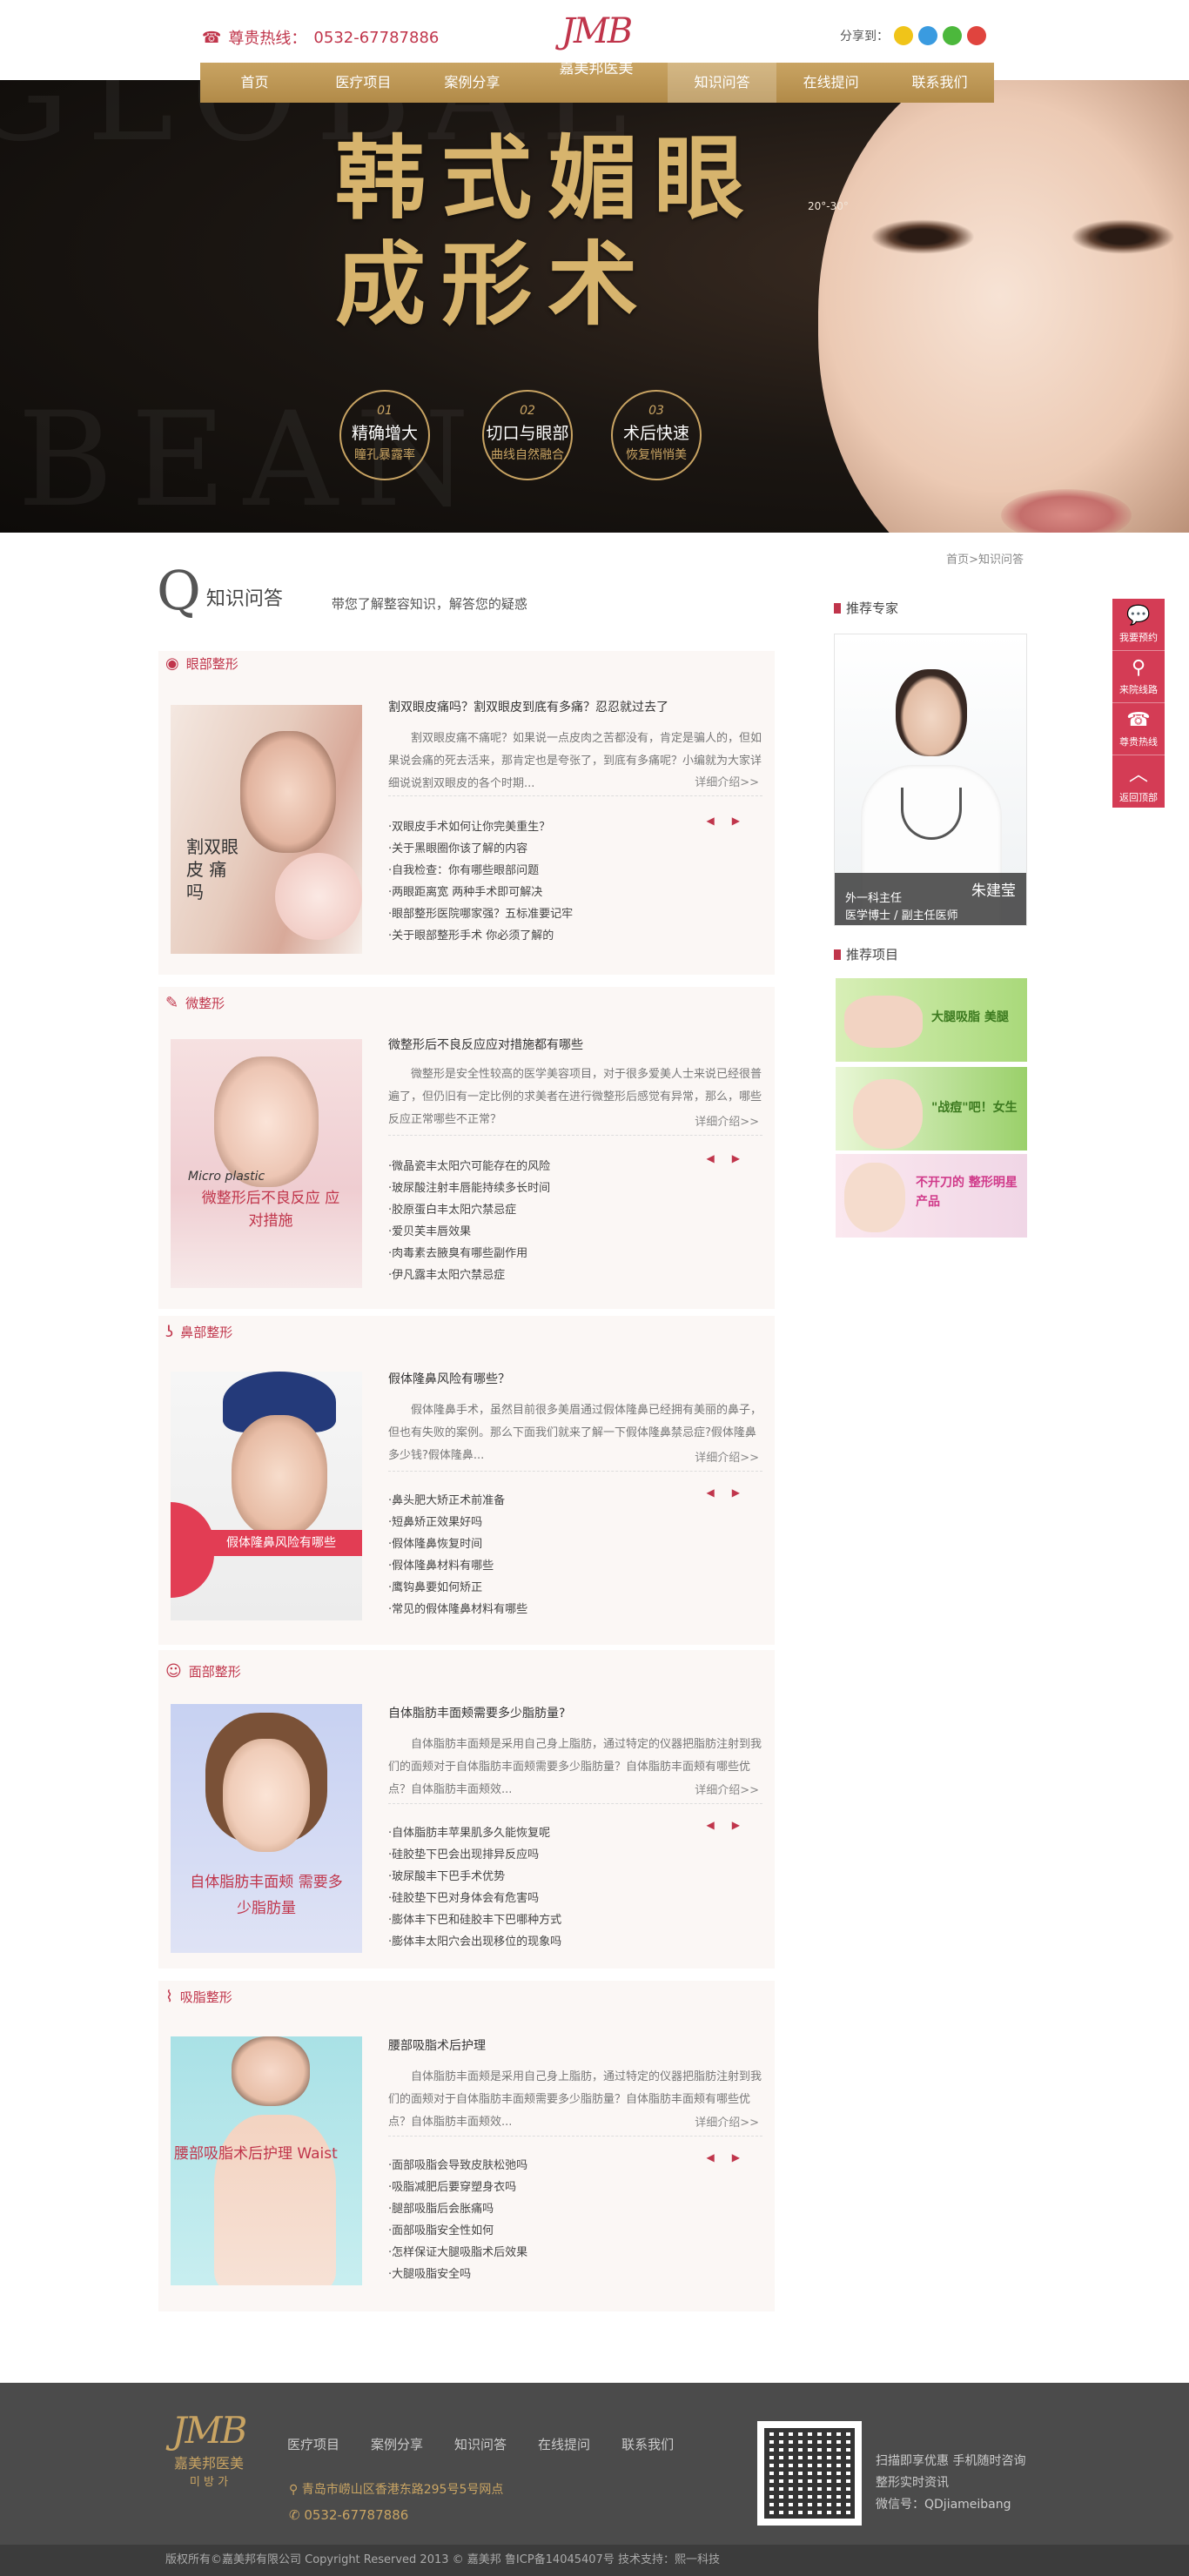 The image size is (1189, 2576). I want to click on project-banner: "战痘"吧！女生, so click(932, 1108).